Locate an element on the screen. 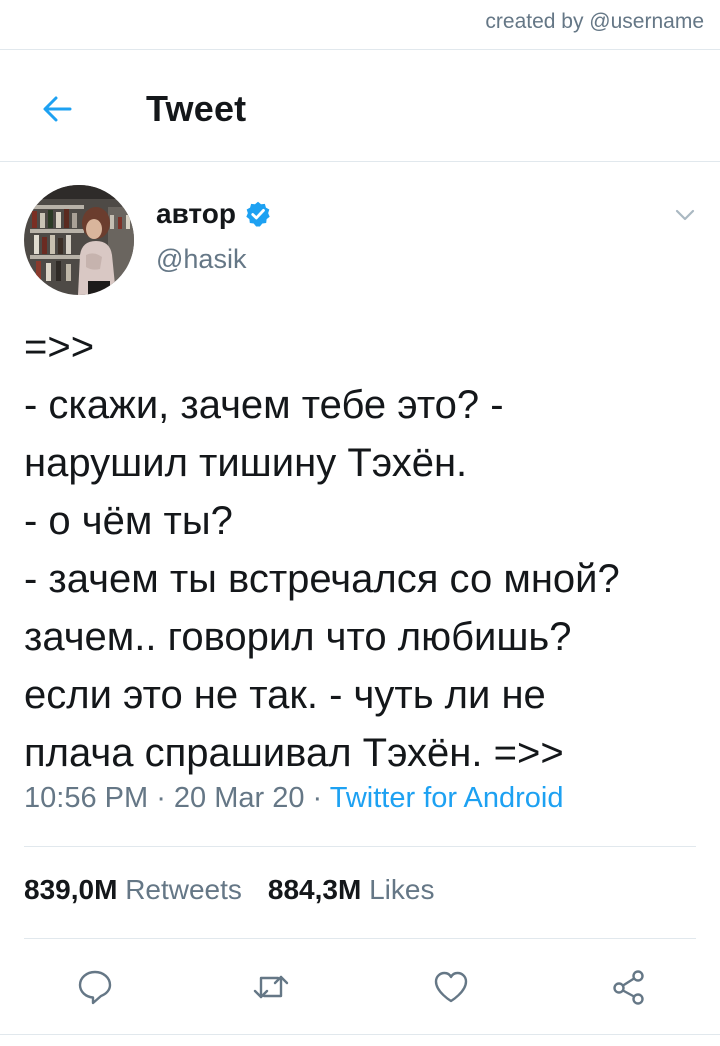 The width and height of the screenshot is (720, 1046). tweet-time: 10:56 PM is located at coordinates (86, 798).